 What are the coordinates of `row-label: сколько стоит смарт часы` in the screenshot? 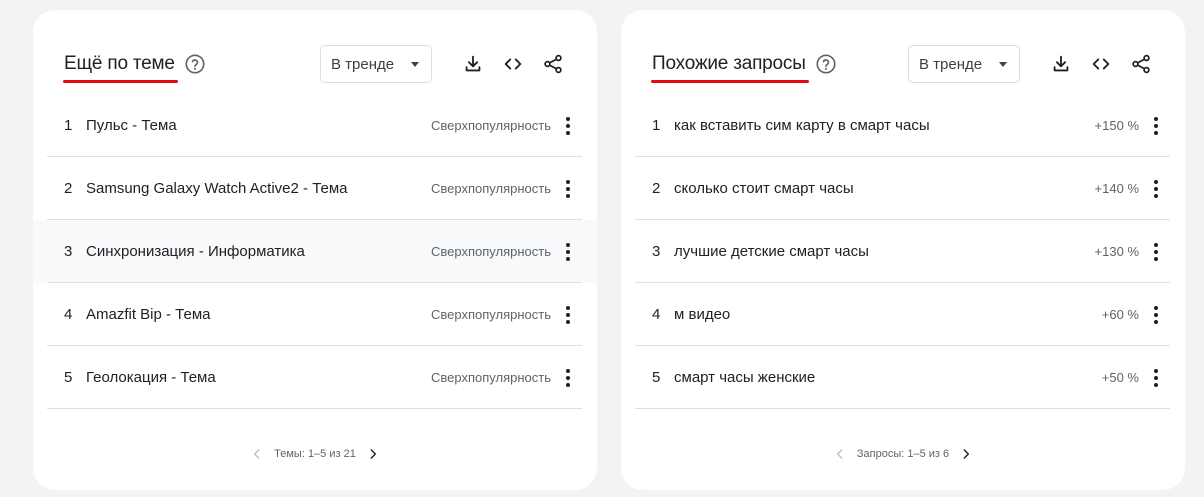 It's located at (764, 188).